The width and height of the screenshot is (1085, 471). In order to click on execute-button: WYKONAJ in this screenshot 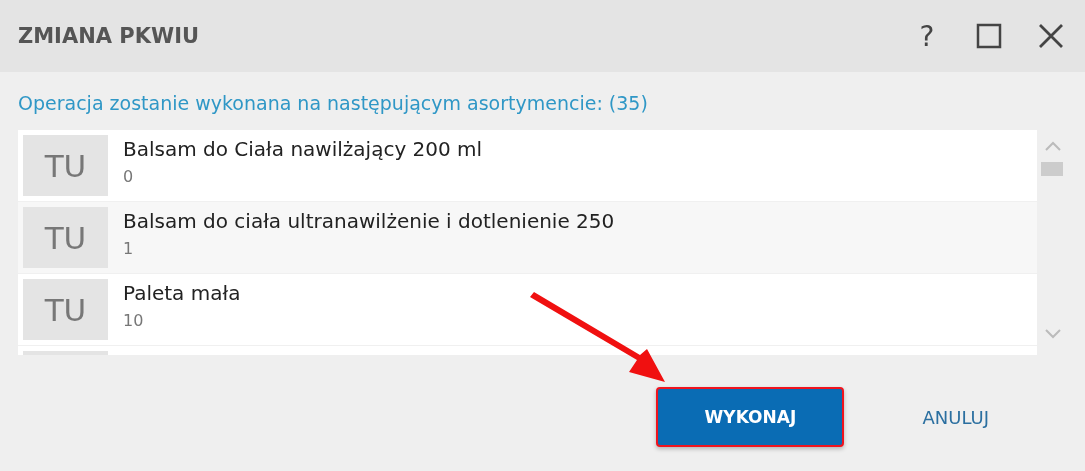, I will do `click(750, 417)`.